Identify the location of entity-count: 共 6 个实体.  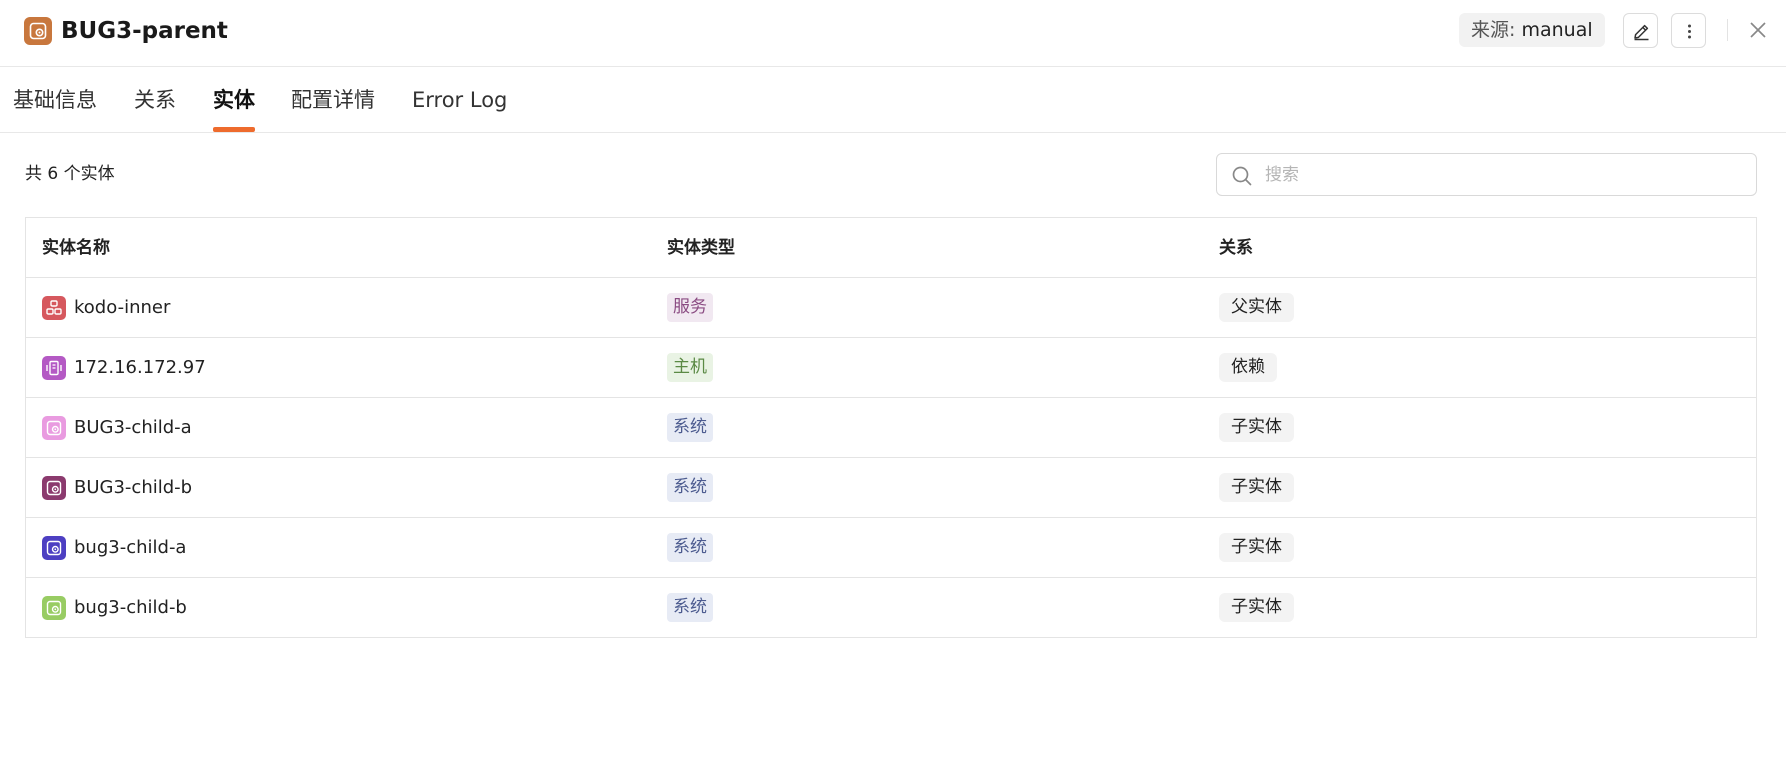
(70, 174).